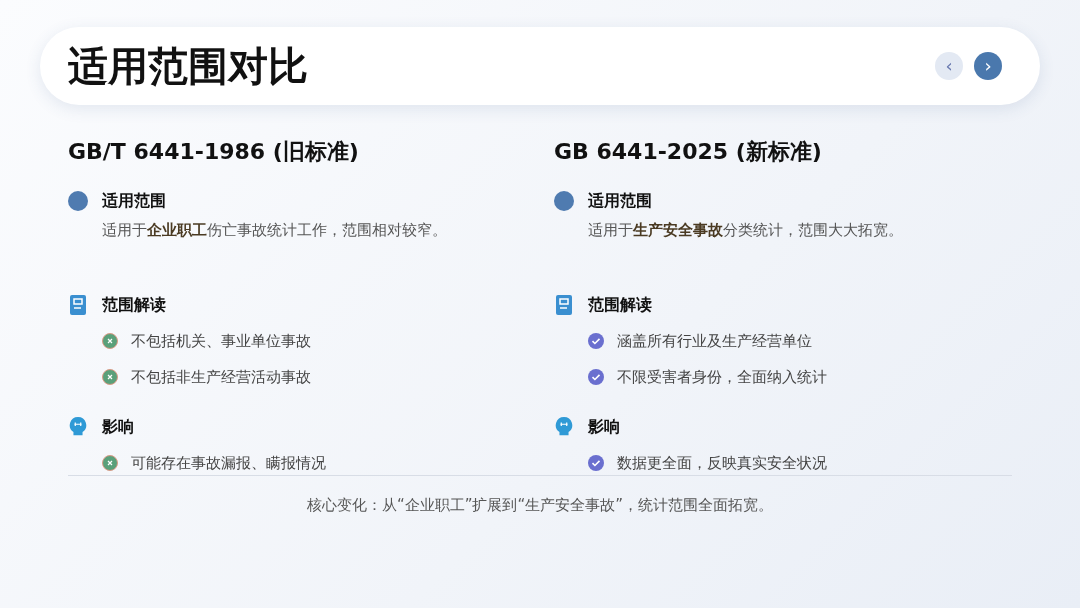  Describe the element at coordinates (221, 377) in the screenshot. I see `list-item-text: 不包括非生产经营活动事故` at that location.